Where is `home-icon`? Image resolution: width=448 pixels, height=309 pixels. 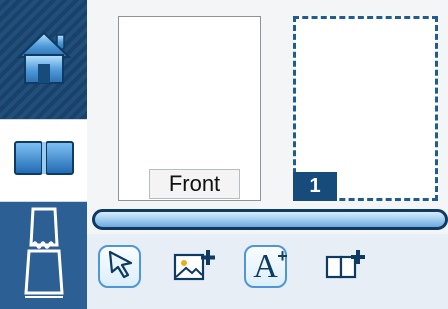
home-icon is located at coordinates (44, 59).